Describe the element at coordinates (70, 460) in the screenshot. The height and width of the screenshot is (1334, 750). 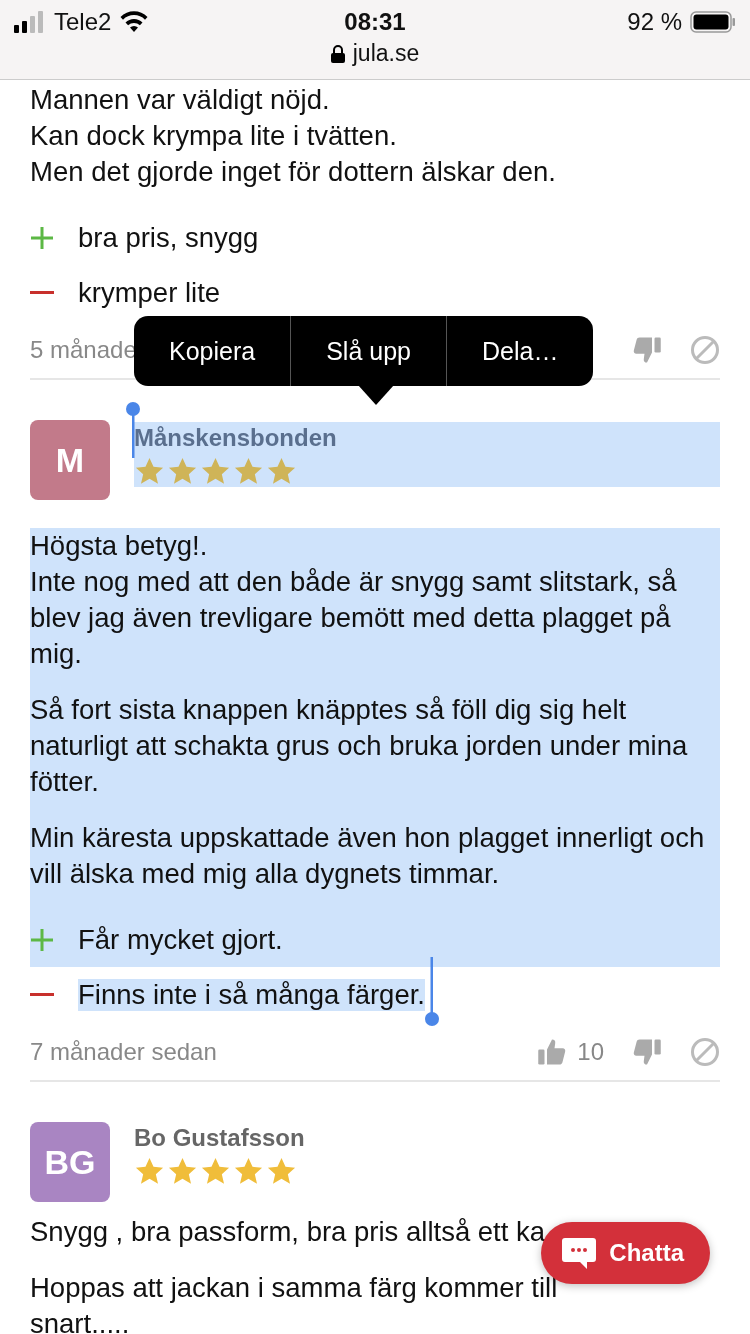
I see `avatar: M` at that location.